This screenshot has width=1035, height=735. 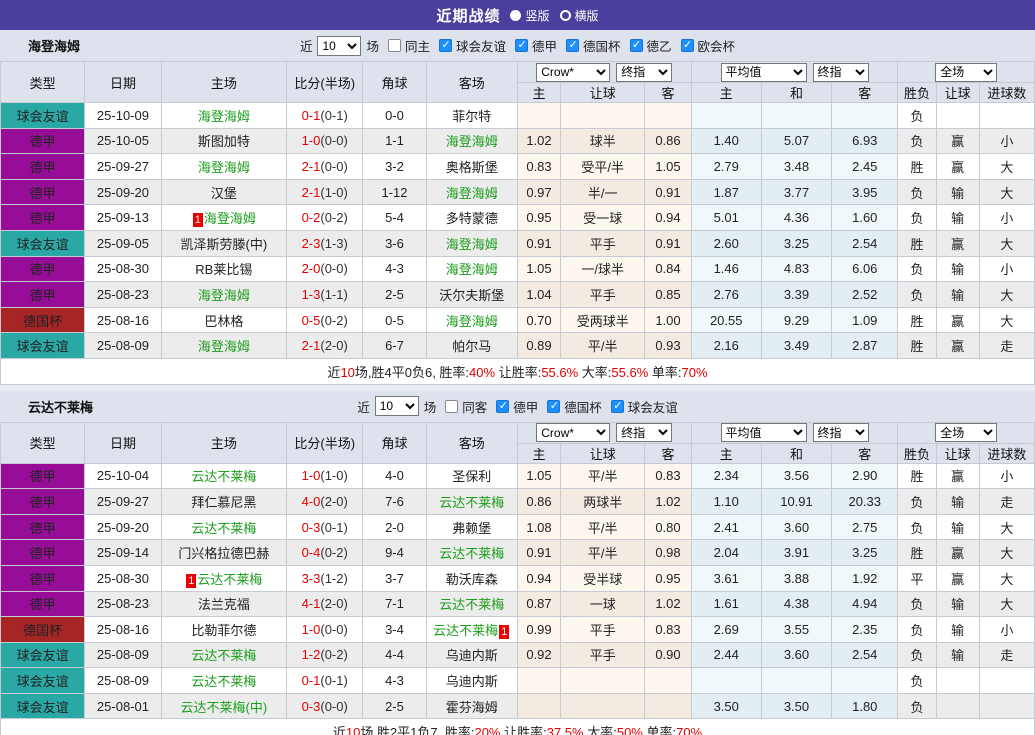 I want to click on corners-cell: 3-2, so click(x=394, y=166).